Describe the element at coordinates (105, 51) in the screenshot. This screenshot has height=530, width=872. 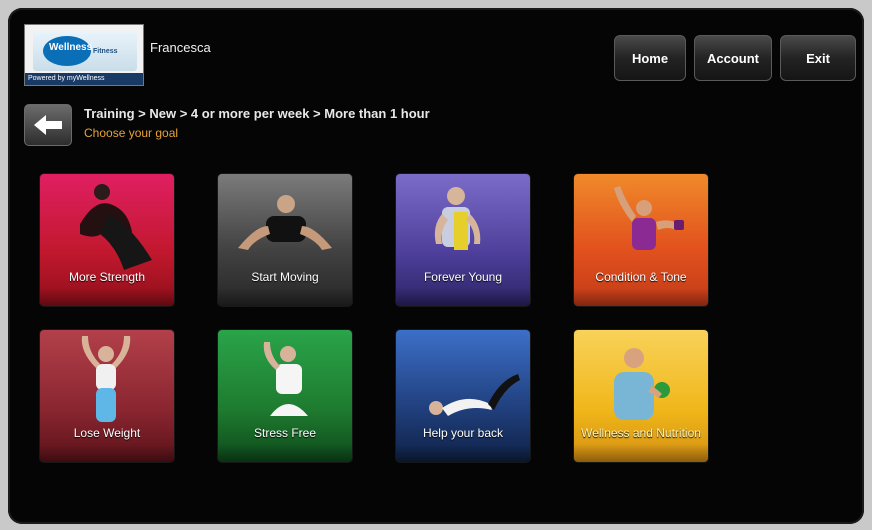
I see `logo-subtext: Fitness` at that location.